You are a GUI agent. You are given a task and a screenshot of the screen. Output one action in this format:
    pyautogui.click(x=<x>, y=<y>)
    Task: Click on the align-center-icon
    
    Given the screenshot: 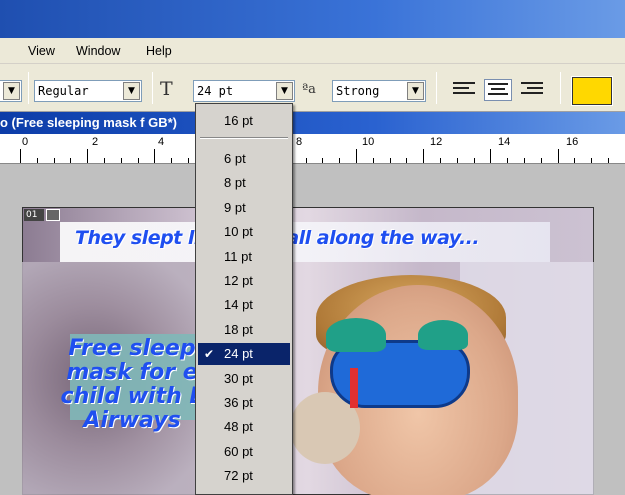 What is the action you would take?
    pyautogui.click(x=498, y=84)
    